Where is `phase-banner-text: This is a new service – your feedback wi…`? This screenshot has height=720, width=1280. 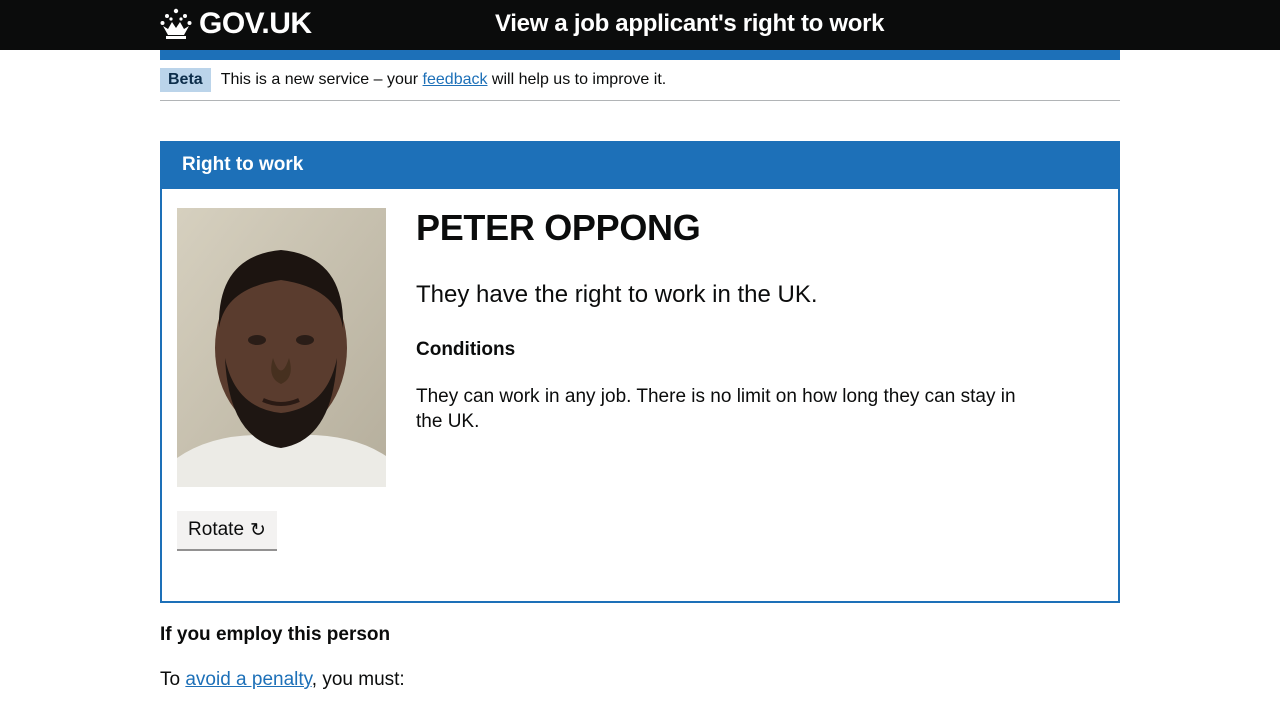
phase-banner-text: This is a new service – your feedback wi… is located at coordinates (444, 80).